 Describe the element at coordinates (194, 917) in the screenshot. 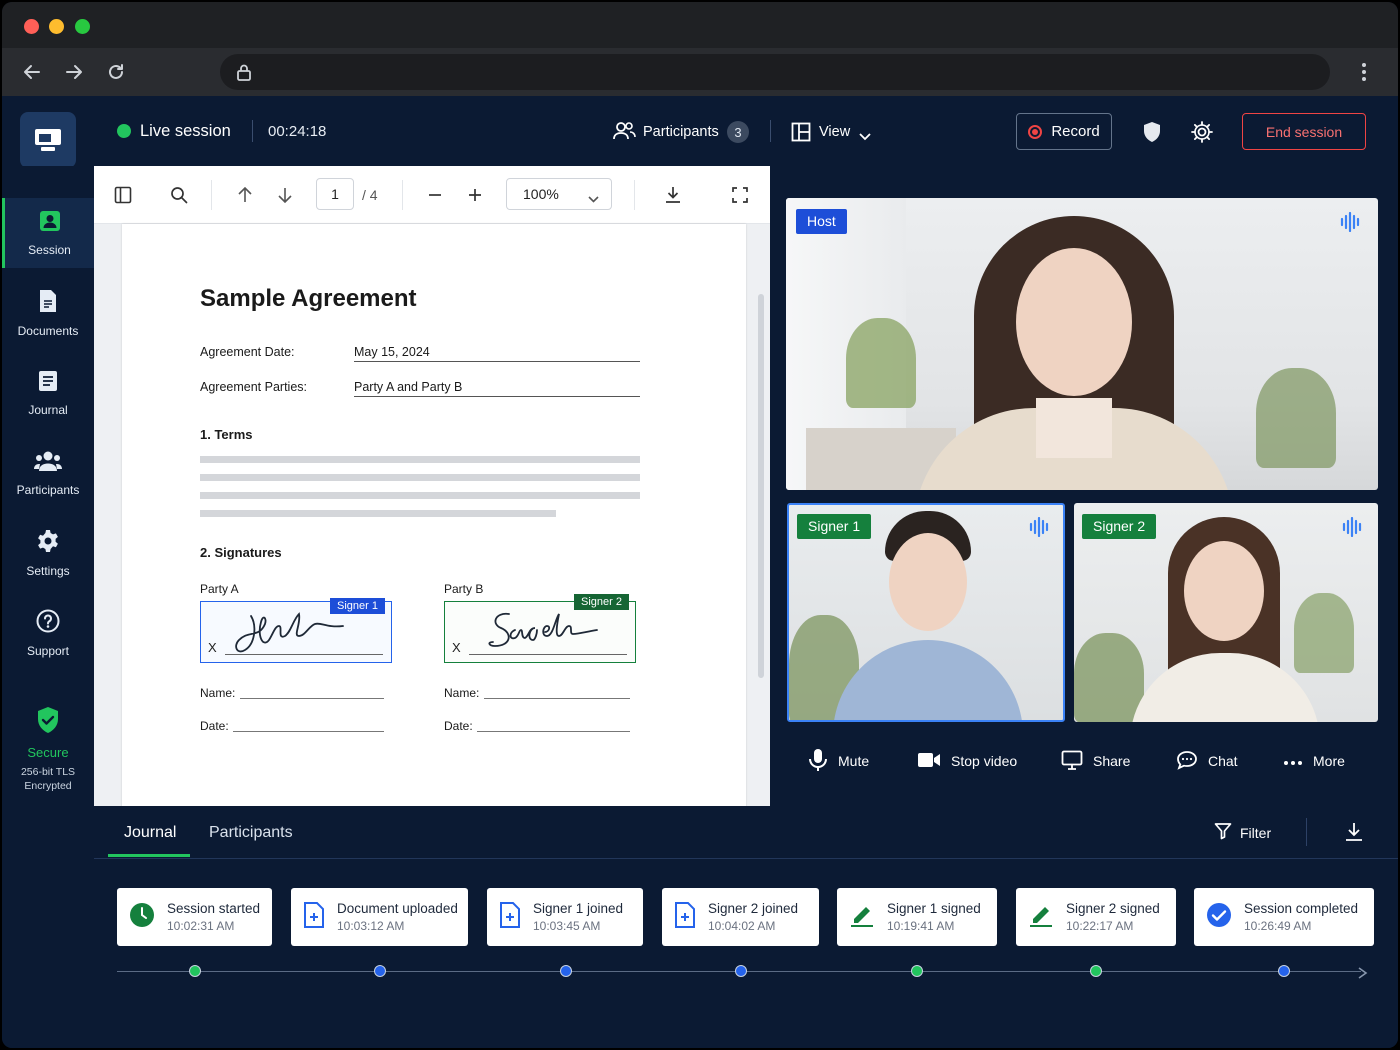

I see `timeline-event: Session started 10:02:31 AM` at that location.